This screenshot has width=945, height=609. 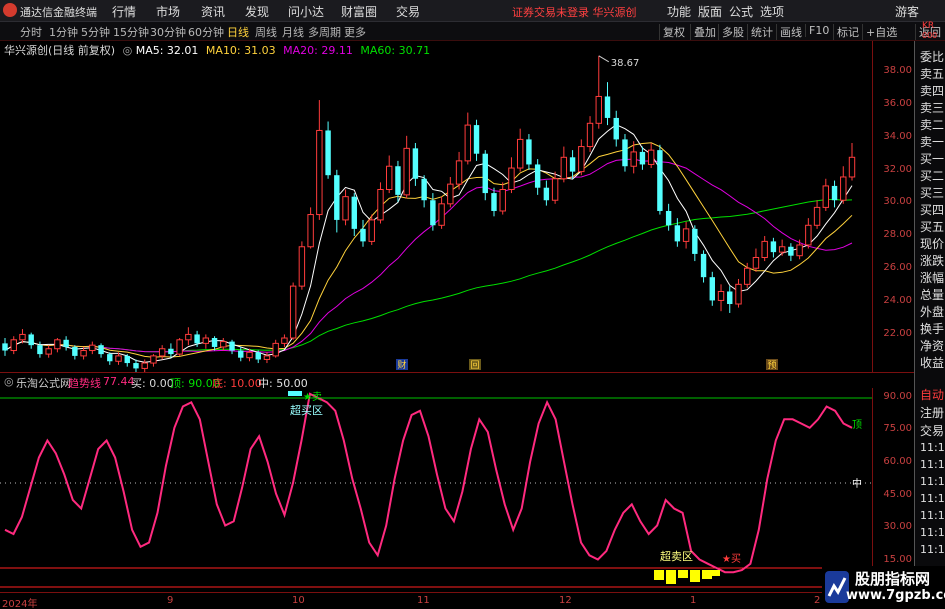 What do you see at coordinates (206, 32) in the screenshot?
I see `period-60min: 60分钟` at bounding box center [206, 32].